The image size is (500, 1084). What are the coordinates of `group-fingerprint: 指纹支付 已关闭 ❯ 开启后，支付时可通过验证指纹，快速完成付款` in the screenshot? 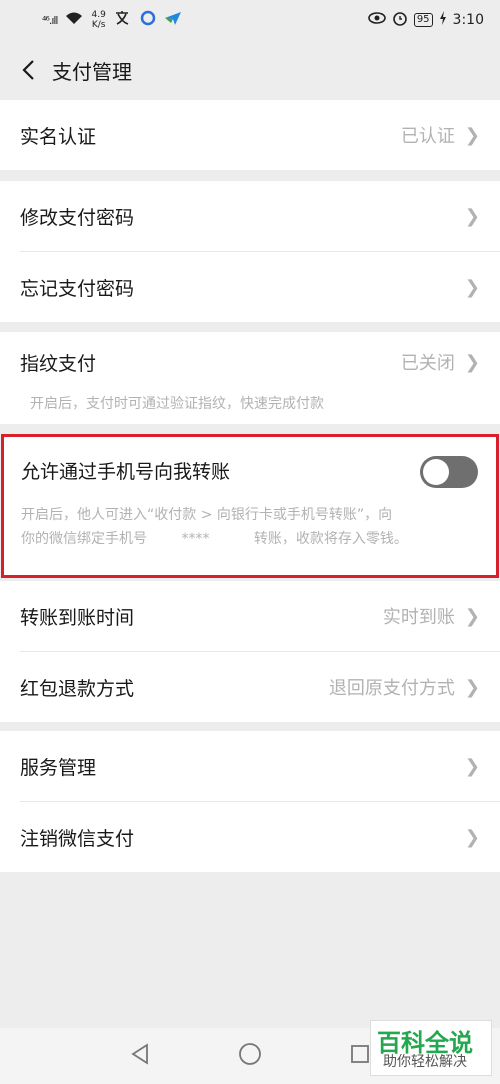 It's located at (250, 378).